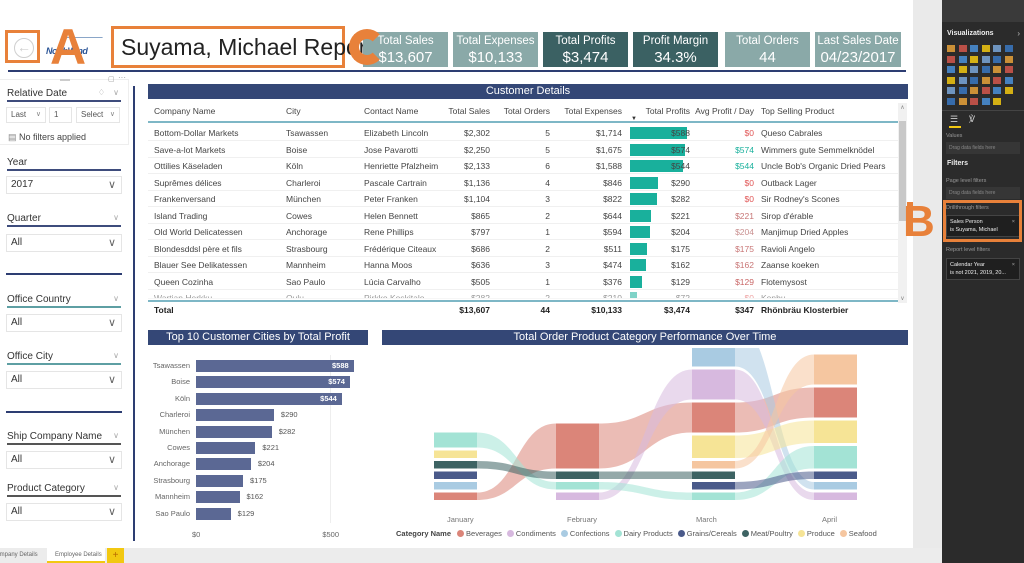 The image size is (1024, 563). I want to click on ship-company-dropdown: All ∨, so click(64, 460).